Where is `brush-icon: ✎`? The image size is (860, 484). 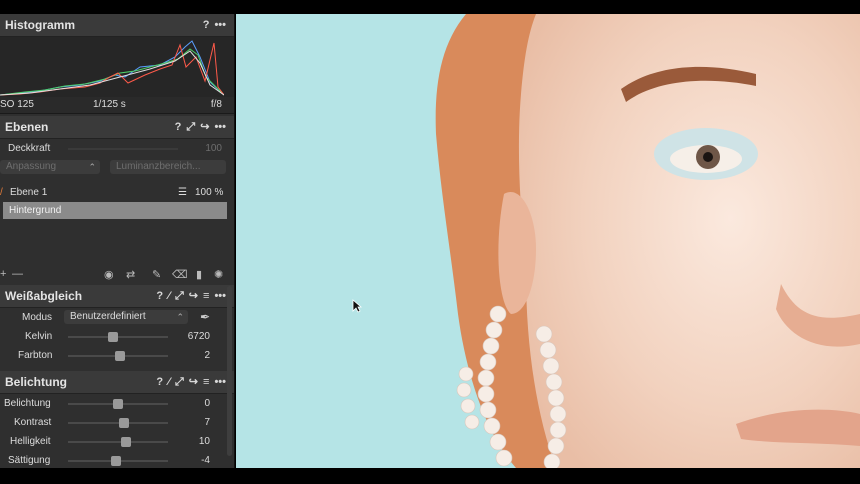 brush-icon: ✎ is located at coordinates (156, 274).